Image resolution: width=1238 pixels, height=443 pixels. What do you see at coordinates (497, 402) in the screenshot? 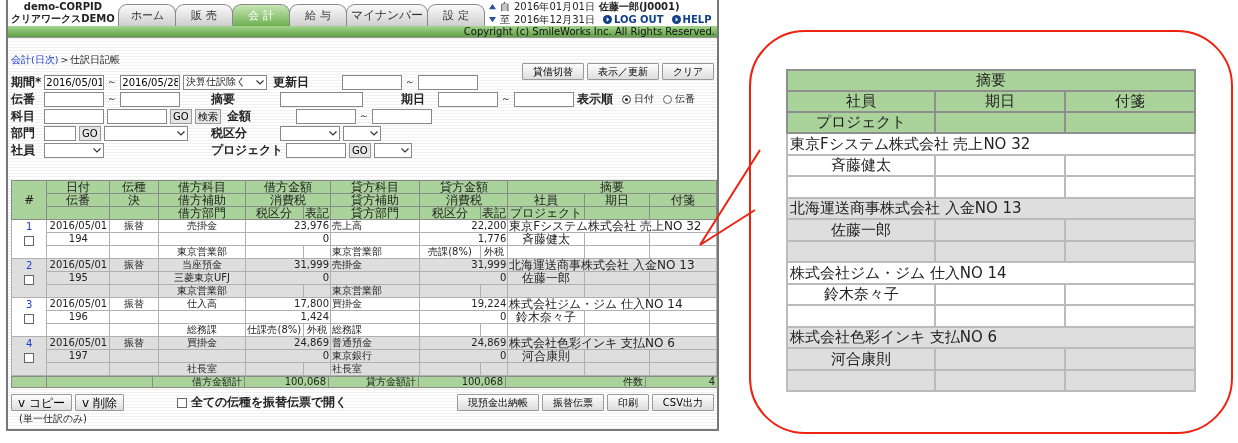
I see `action-button: 現預金出納帳` at bounding box center [497, 402].